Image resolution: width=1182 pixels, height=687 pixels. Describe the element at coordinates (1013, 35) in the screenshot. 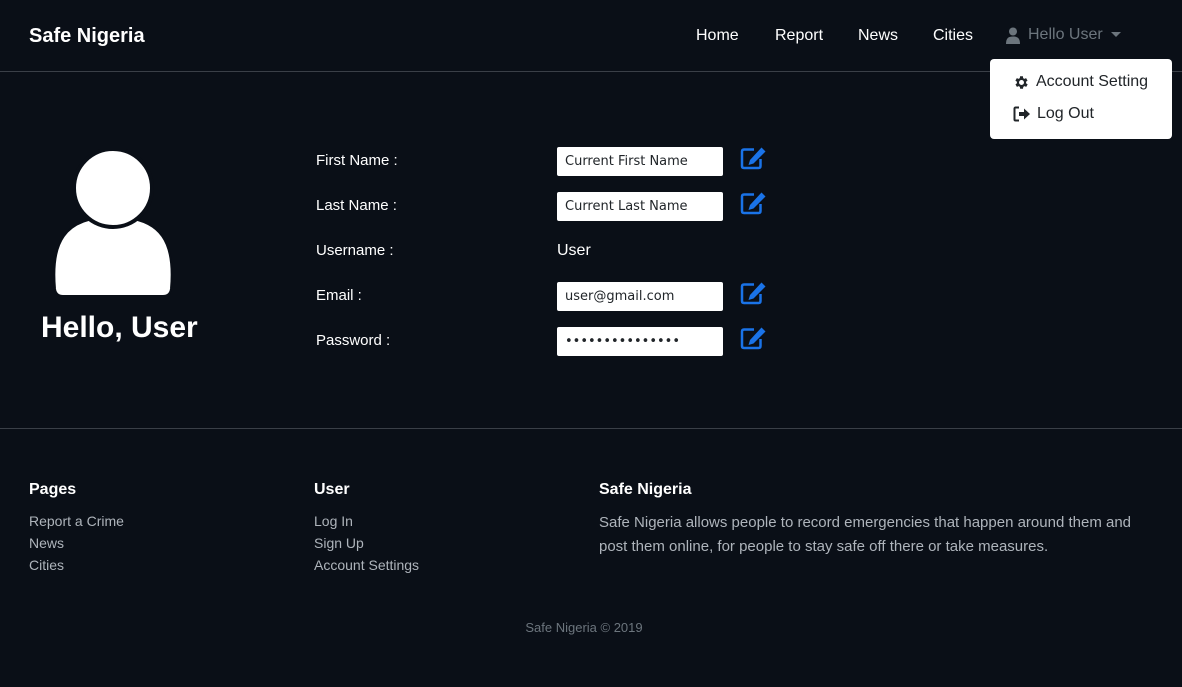

I see `user-icon` at that location.